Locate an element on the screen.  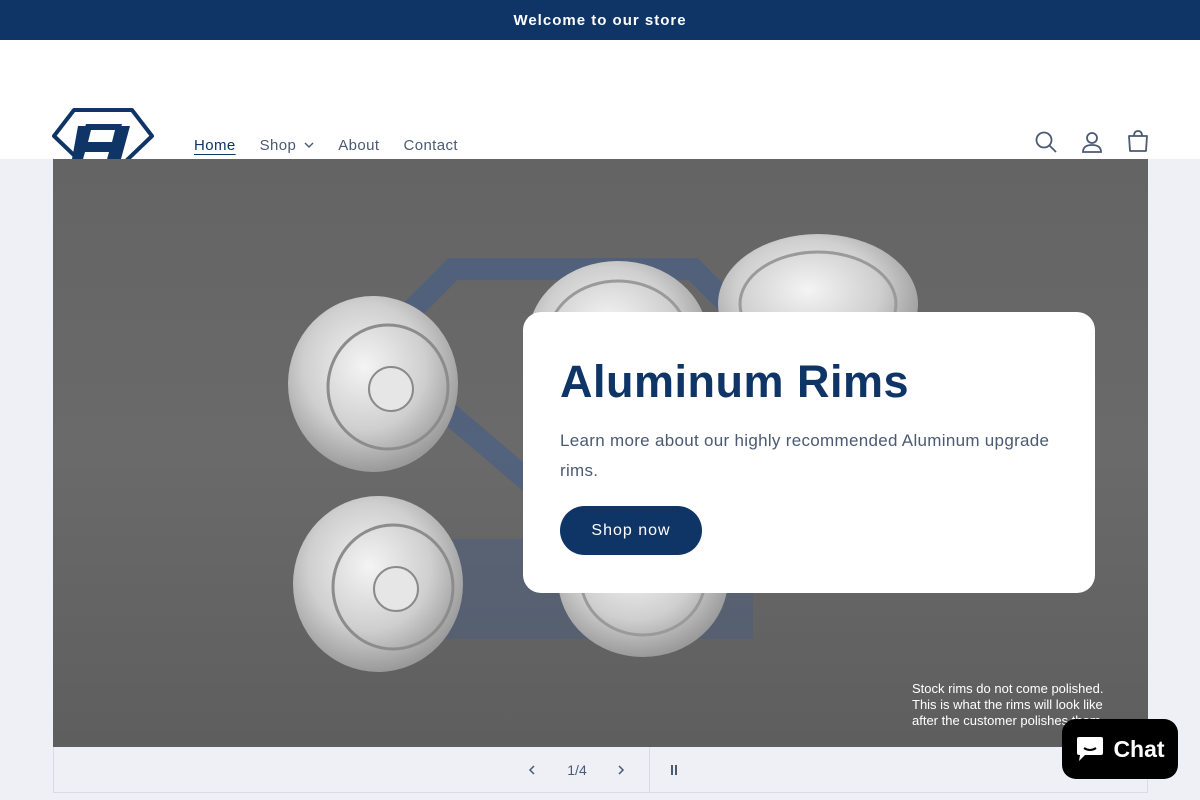
search-icon is located at coordinates (1046, 142).